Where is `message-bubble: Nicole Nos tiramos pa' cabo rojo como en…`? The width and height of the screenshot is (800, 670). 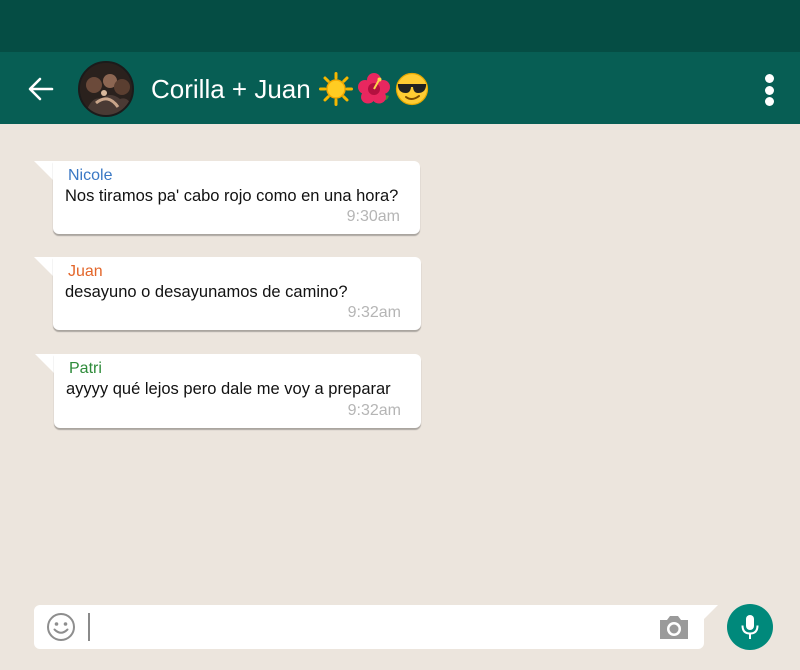 message-bubble: Nicole Nos tiramos pa' cabo rojo como en… is located at coordinates (236, 197).